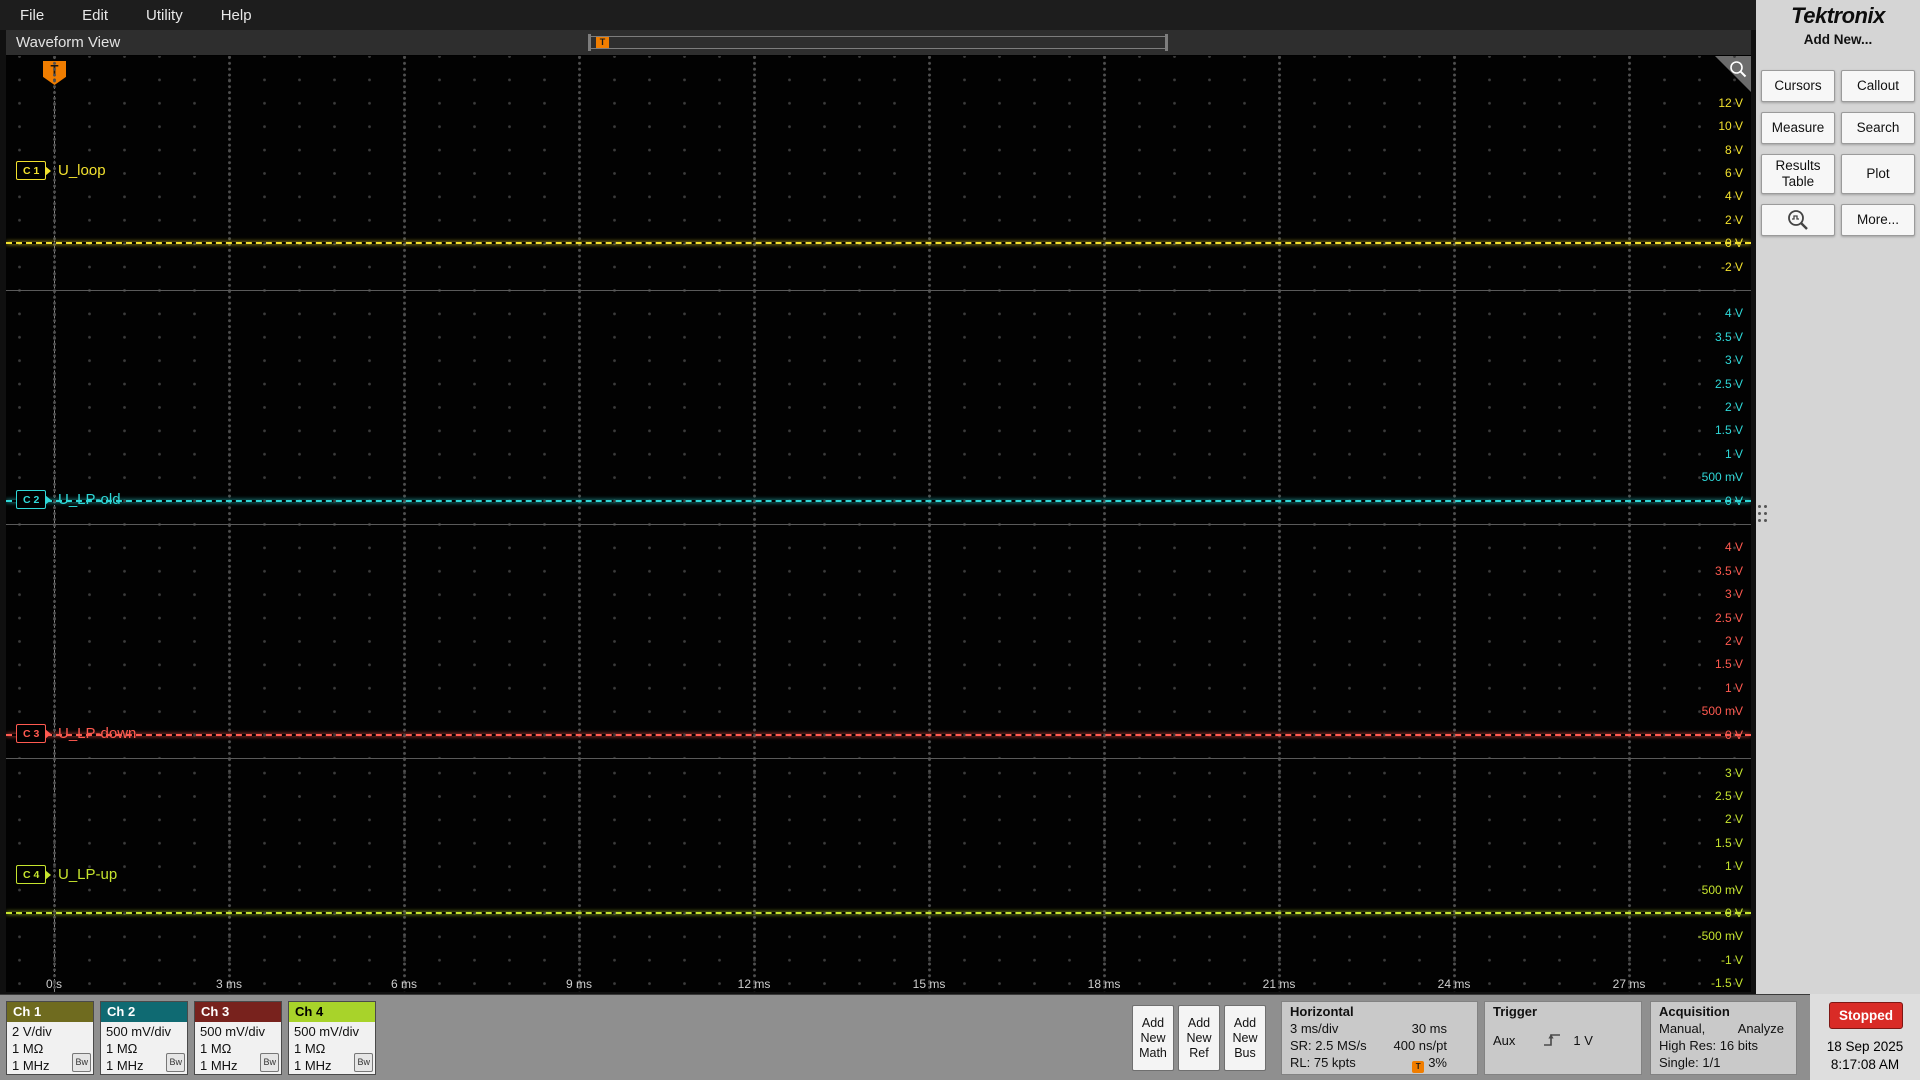 This screenshot has height=1080, width=1920. I want to click on channel-trace-label: U_LP-old, so click(89, 499).